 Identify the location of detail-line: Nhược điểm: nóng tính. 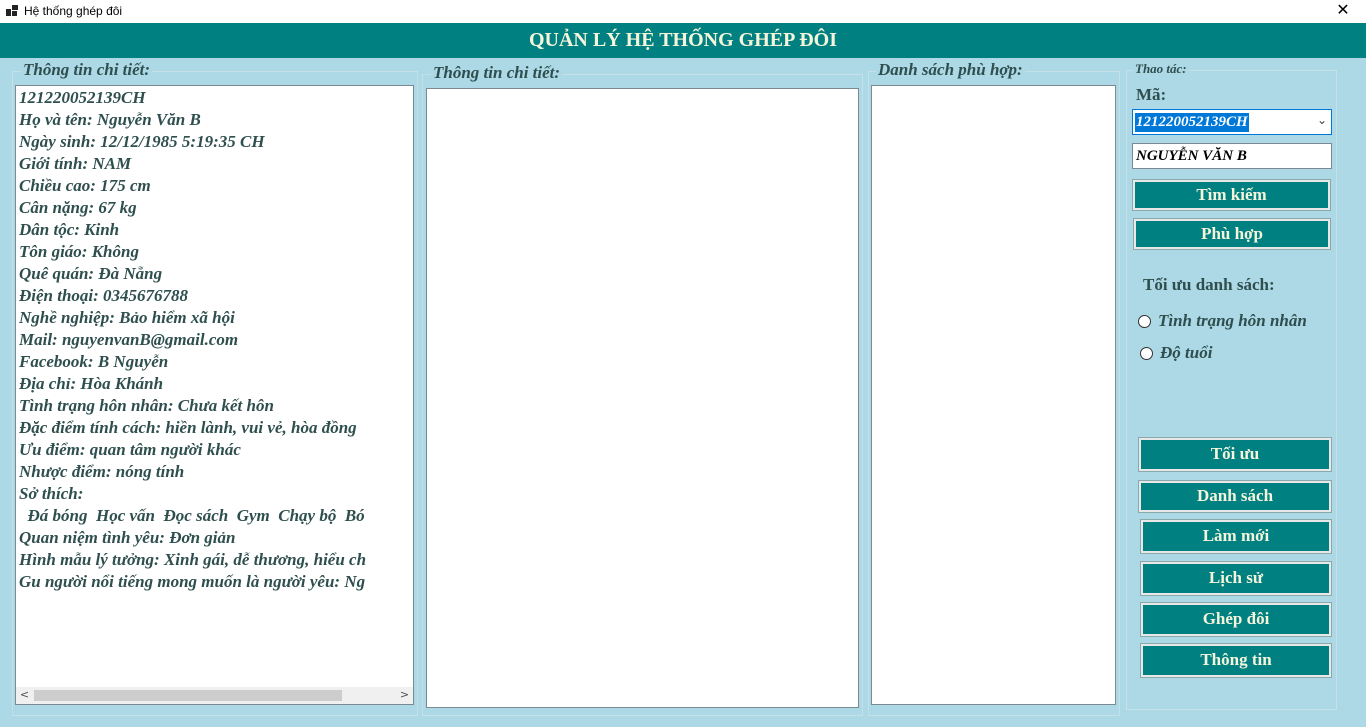
(102, 471).